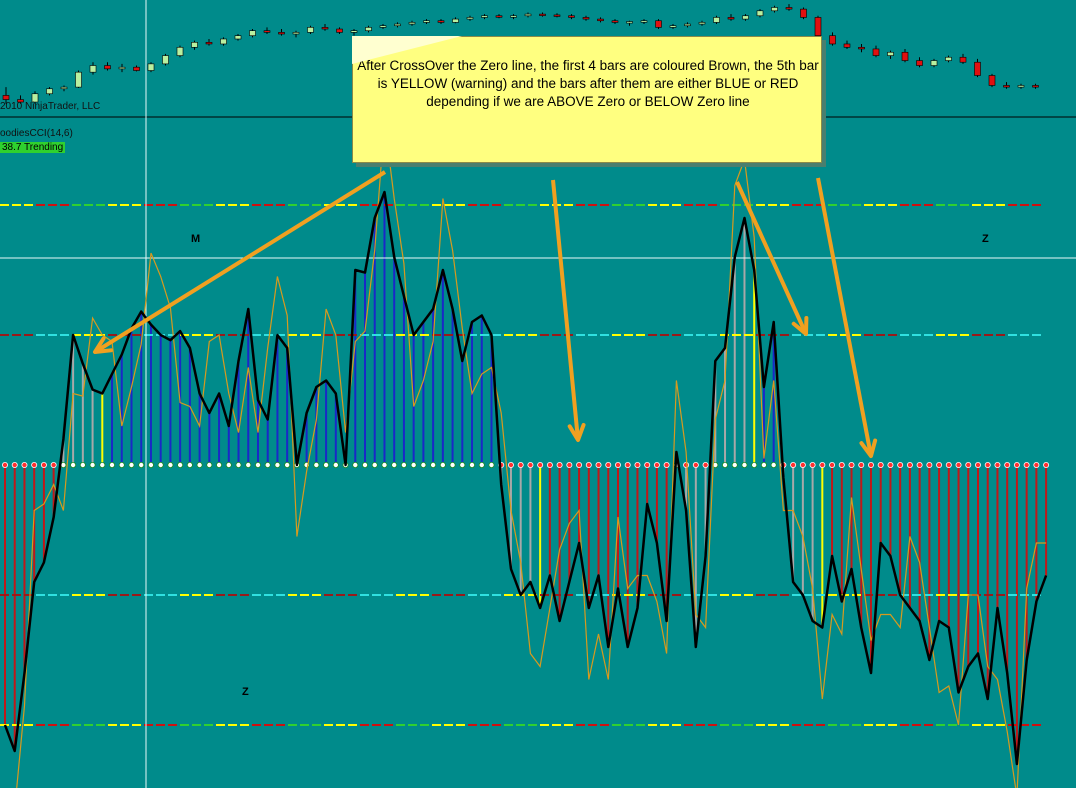 This screenshot has height=788, width=1076. What do you see at coordinates (565, 310) in the screenshot?
I see `annotation-arrow-shaft` at bounding box center [565, 310].